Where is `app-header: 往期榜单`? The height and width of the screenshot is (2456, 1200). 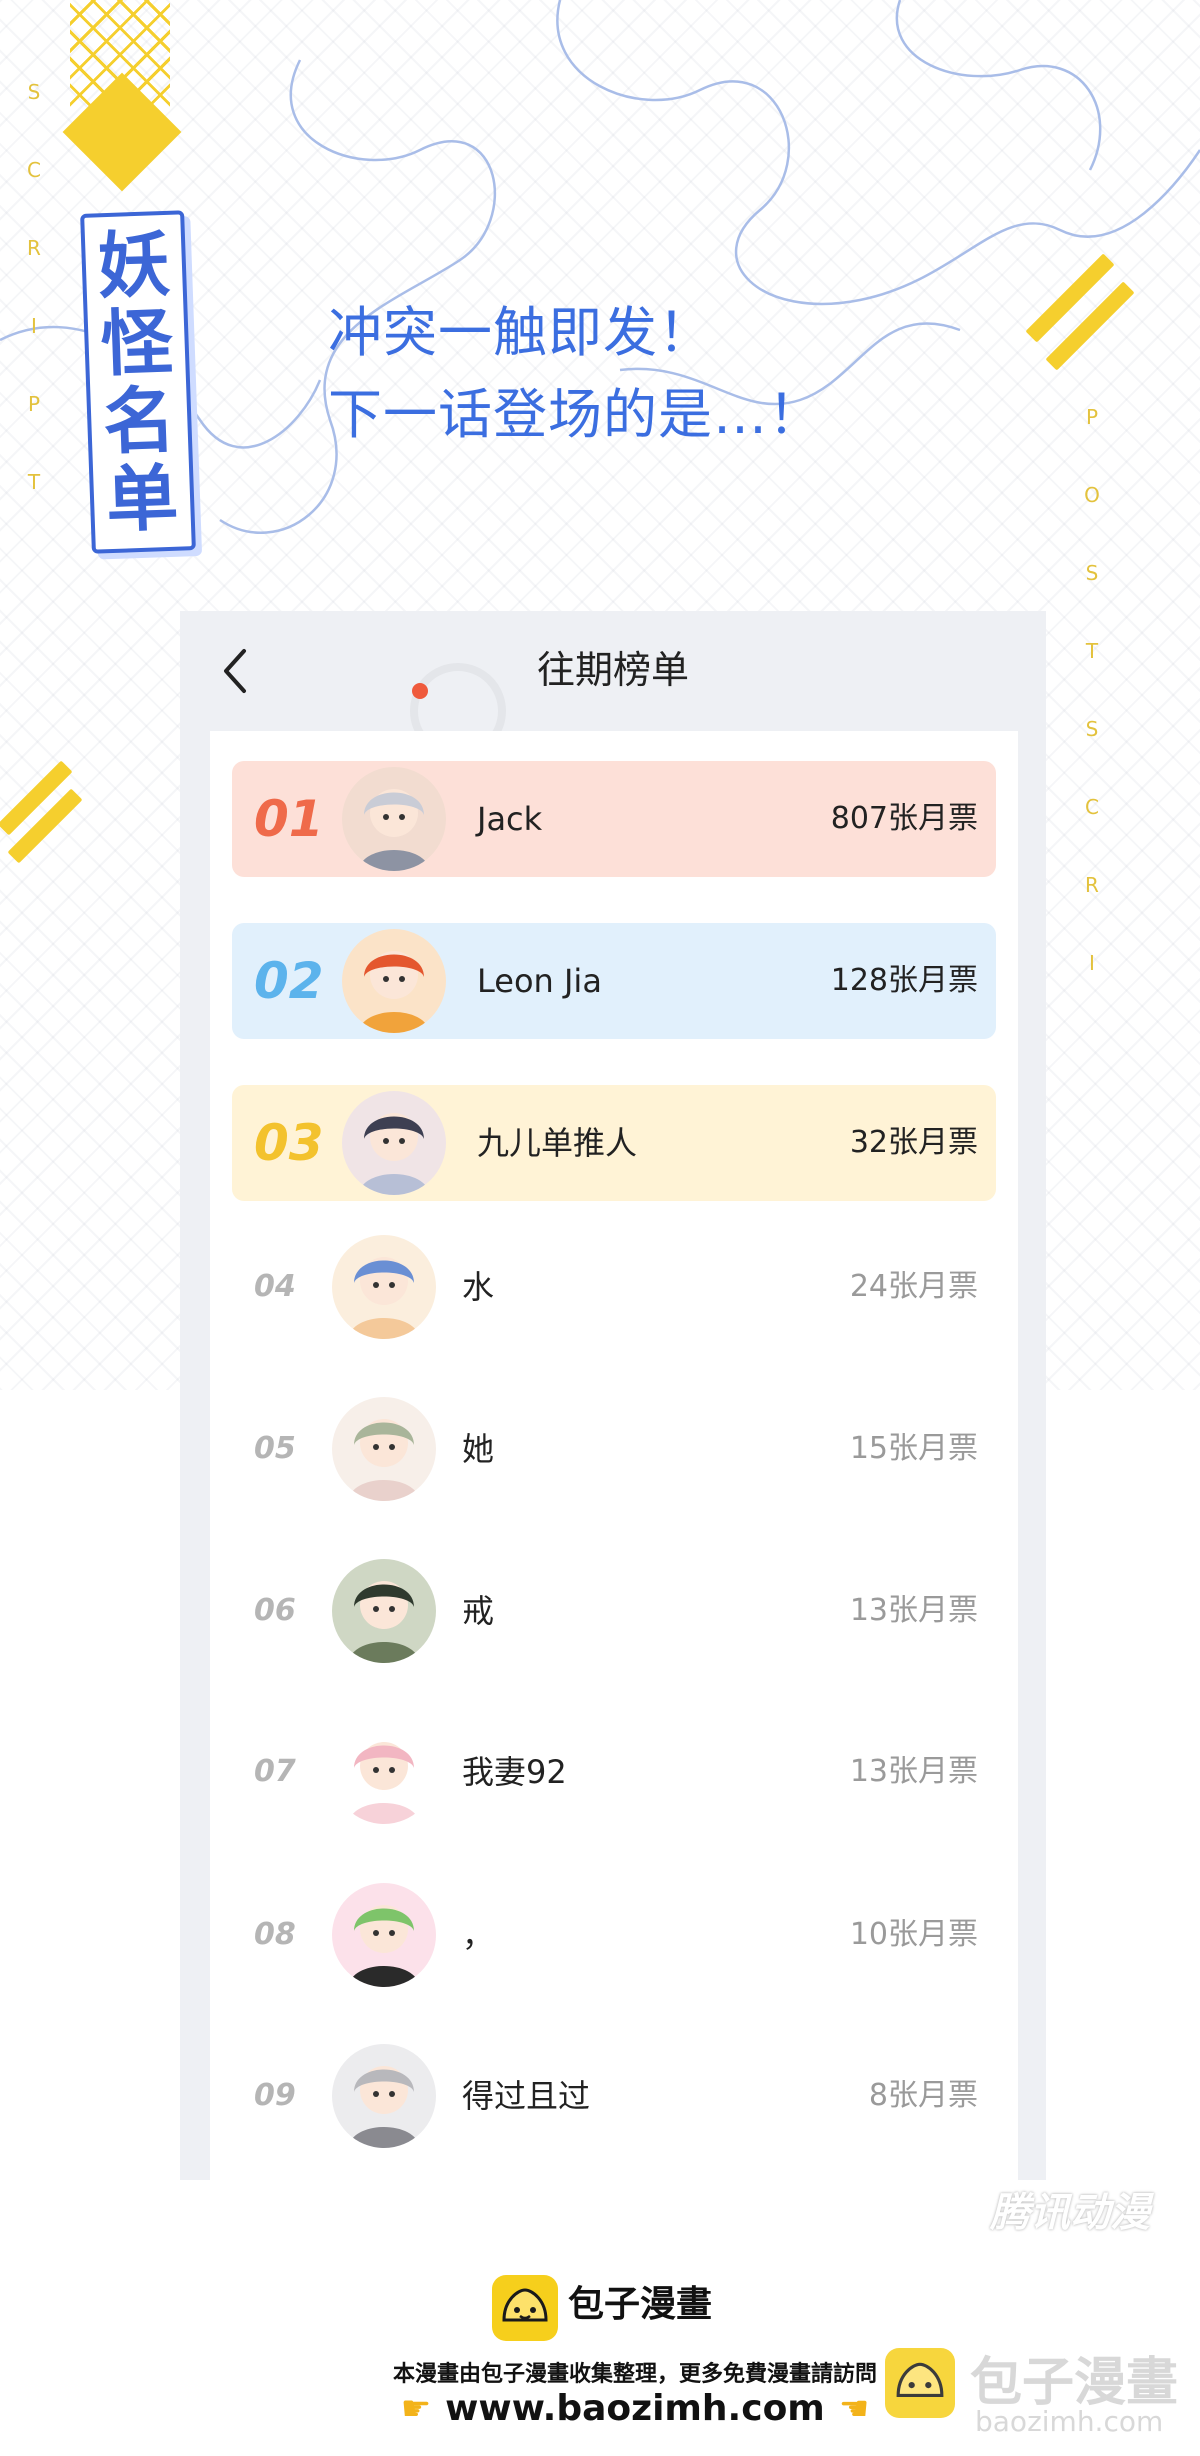
app-header: 往期榜单 is located at coordinates (613, 685).